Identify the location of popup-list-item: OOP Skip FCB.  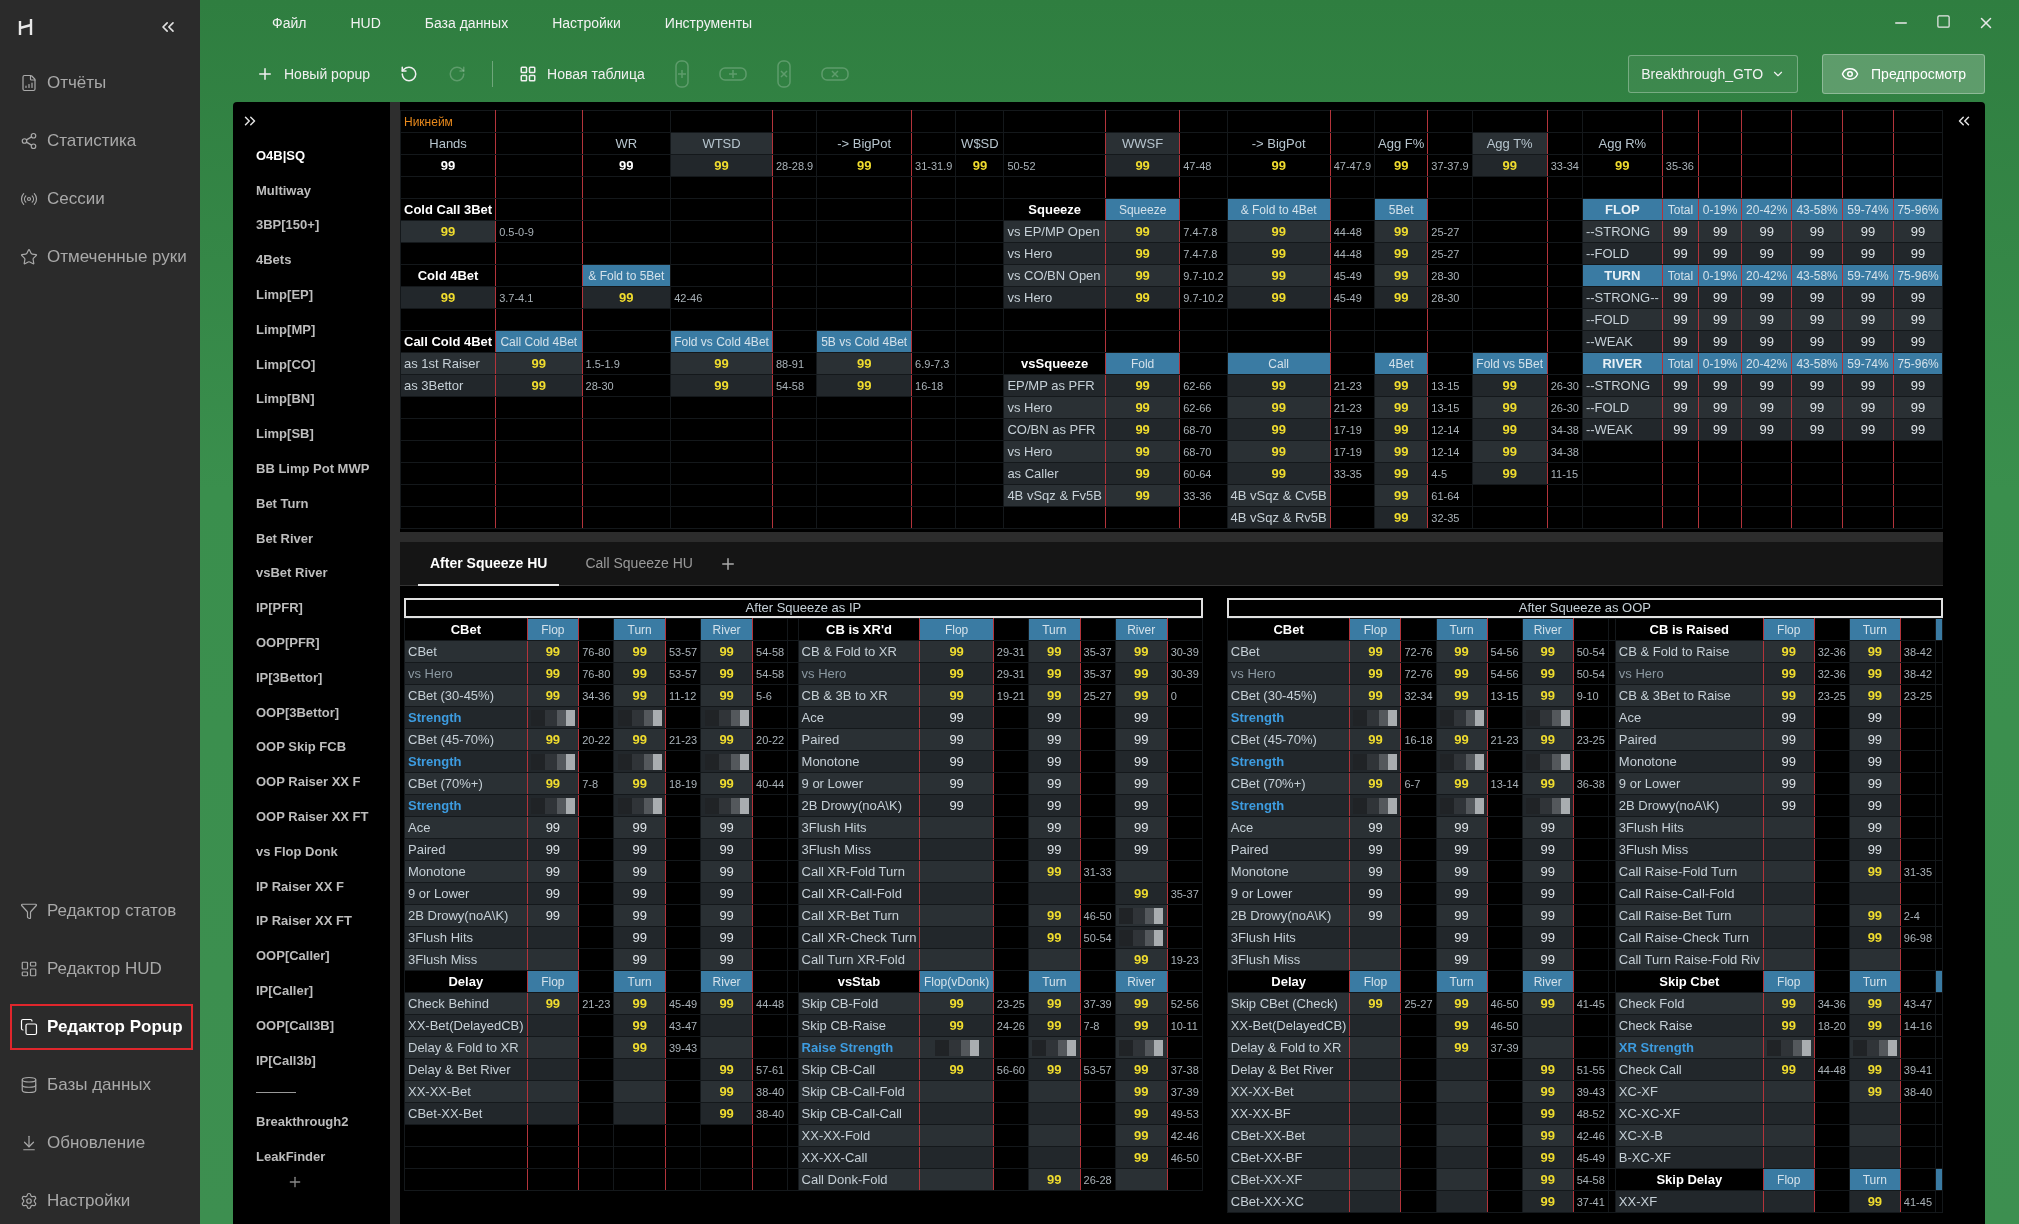
(311, 747).